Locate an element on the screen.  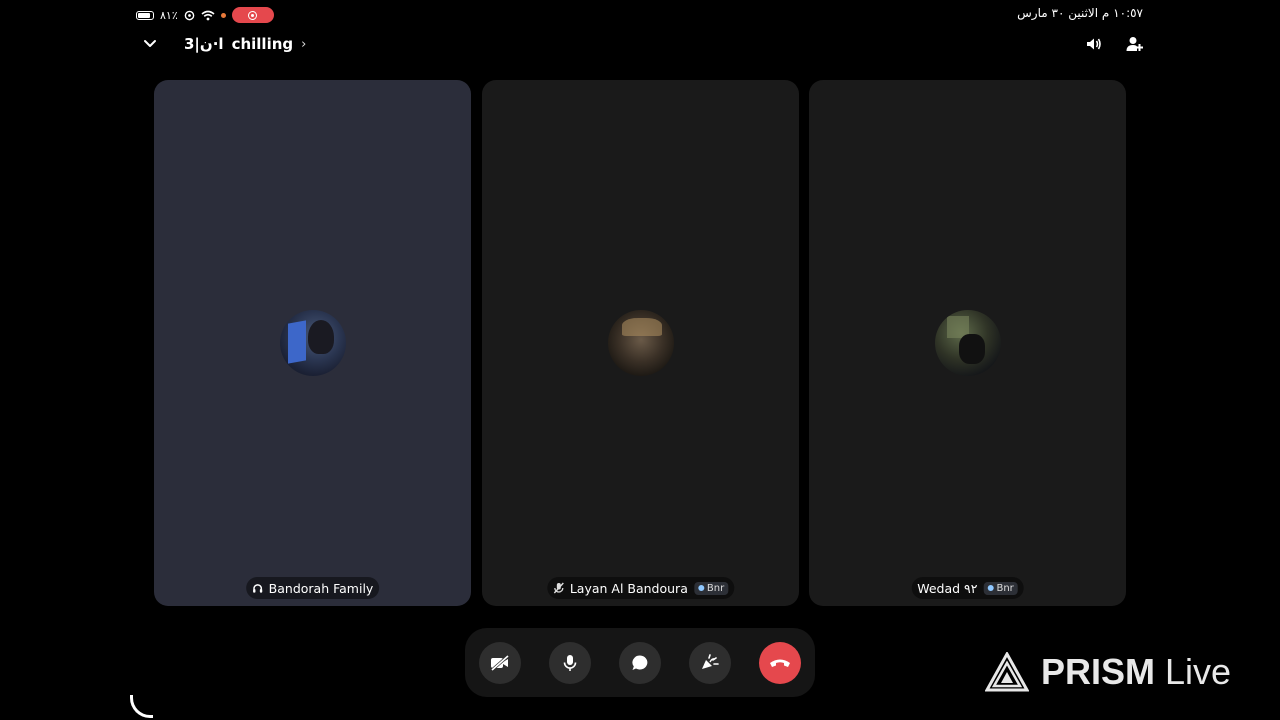
chat-button is located at coordinates (640, 663).